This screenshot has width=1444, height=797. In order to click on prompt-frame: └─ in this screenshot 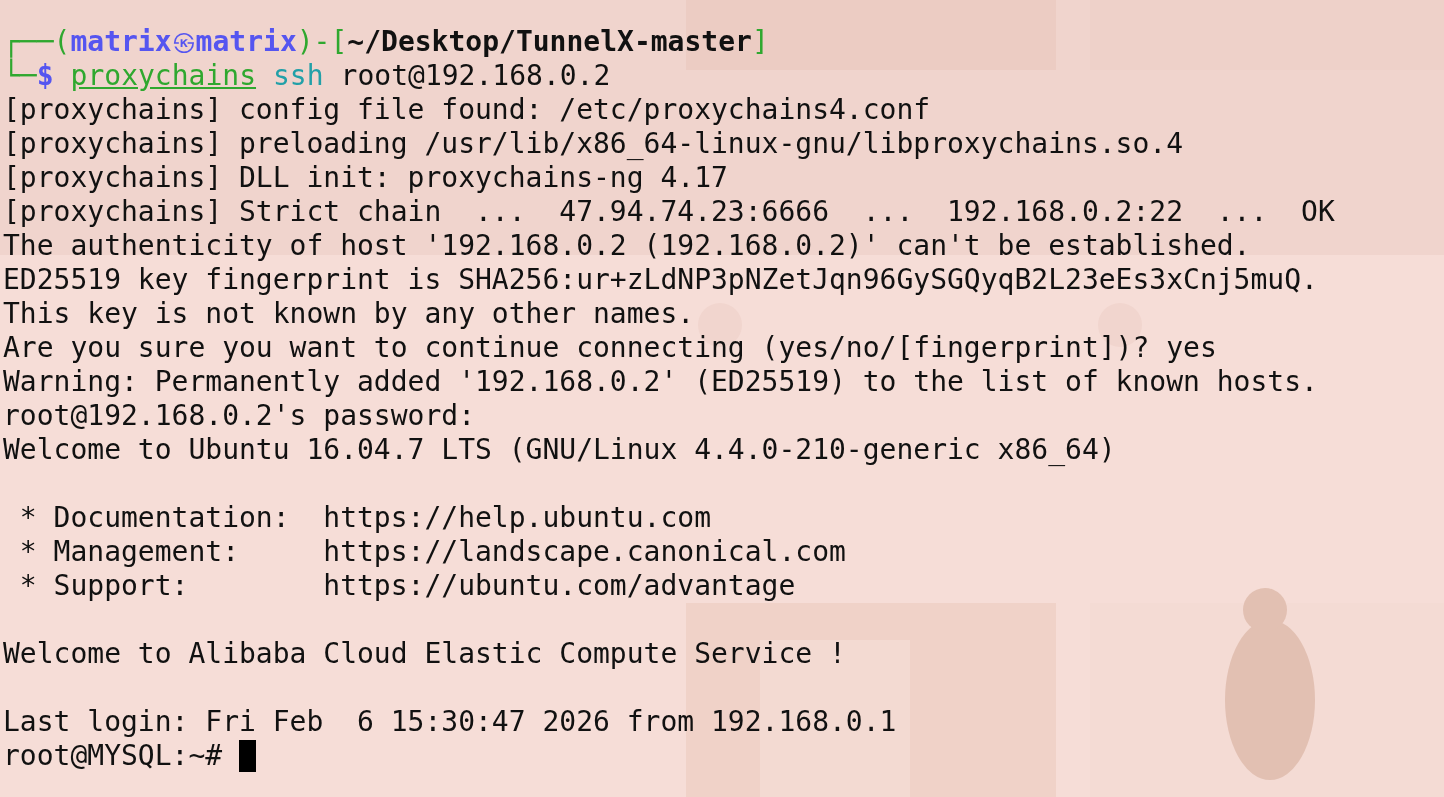, I will do `click(20, 76)`.